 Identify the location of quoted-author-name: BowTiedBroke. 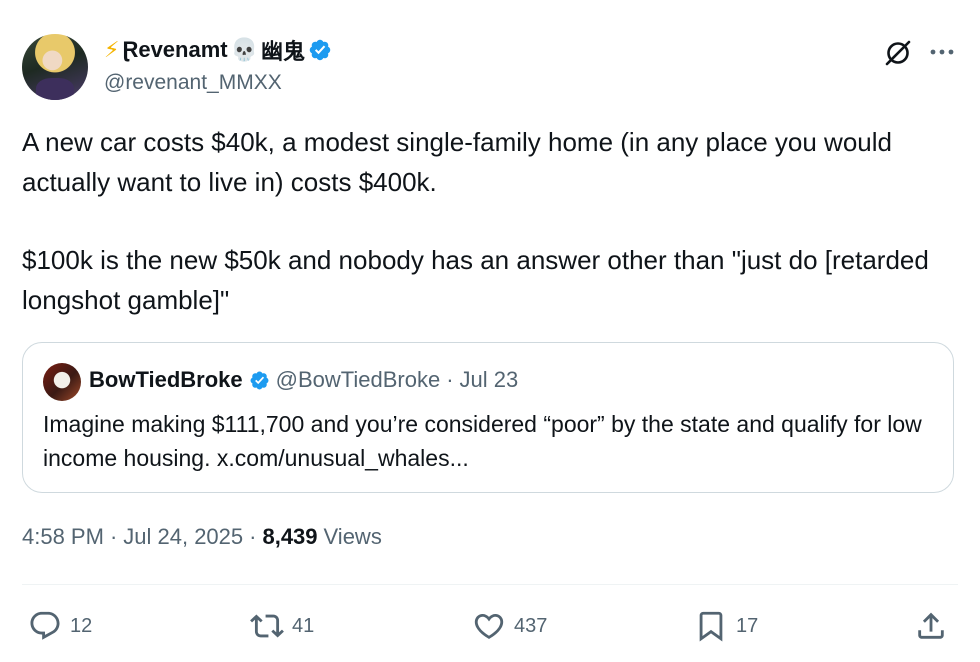
(166, 379).